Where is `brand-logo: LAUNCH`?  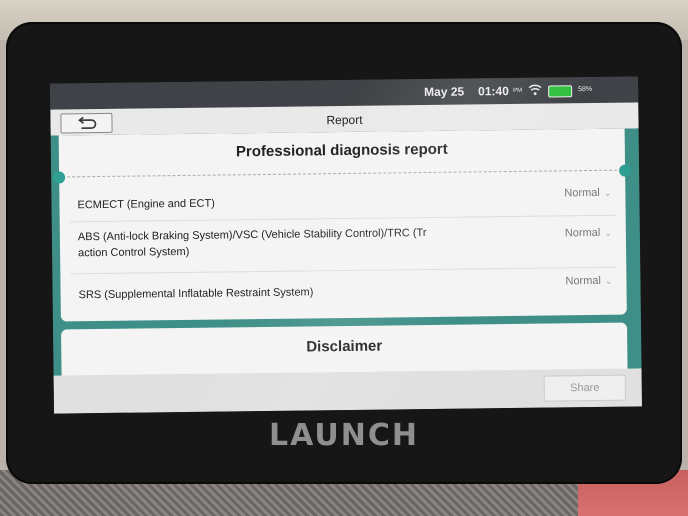
brand-logo: LAUNCH is located at coordinates (343, 435).